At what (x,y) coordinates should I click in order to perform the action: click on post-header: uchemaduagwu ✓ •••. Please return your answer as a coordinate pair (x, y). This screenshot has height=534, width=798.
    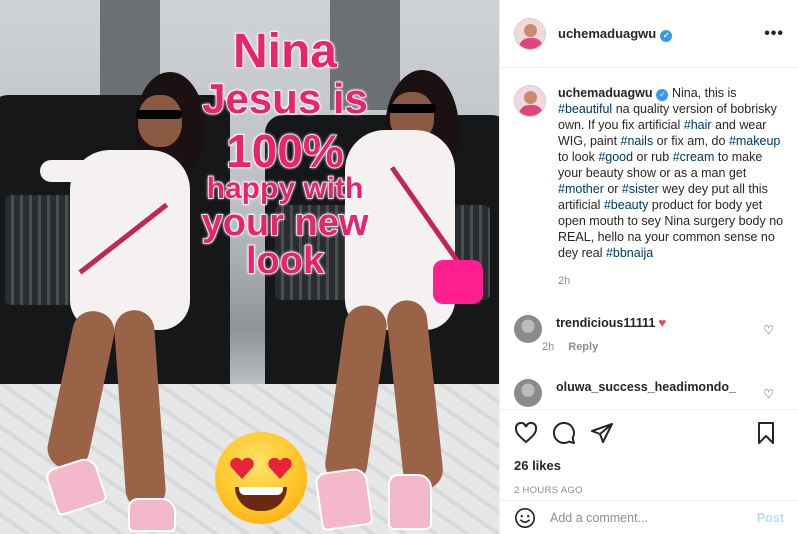
    Looking at the image, I should click on (649, 34).